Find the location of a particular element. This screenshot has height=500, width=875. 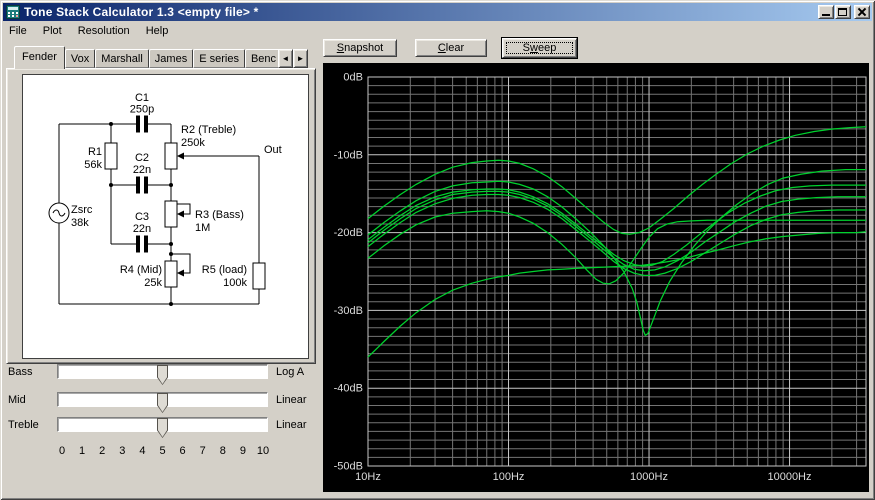

sweep-button: Sweep is located at coordinates (539, 48).